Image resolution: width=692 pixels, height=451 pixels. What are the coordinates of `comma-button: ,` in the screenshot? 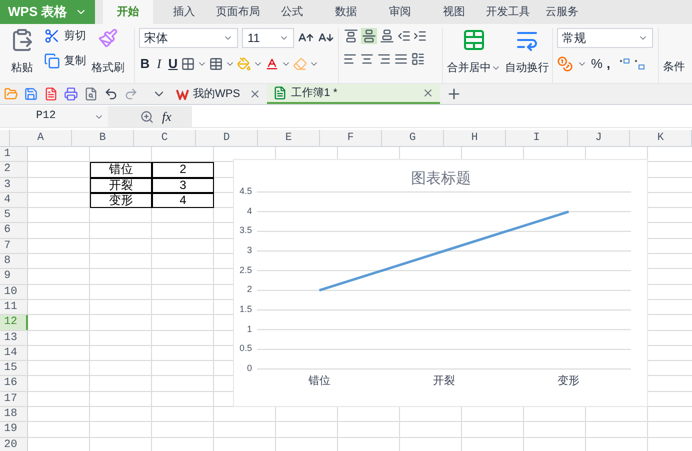 It's located at (608, 64).